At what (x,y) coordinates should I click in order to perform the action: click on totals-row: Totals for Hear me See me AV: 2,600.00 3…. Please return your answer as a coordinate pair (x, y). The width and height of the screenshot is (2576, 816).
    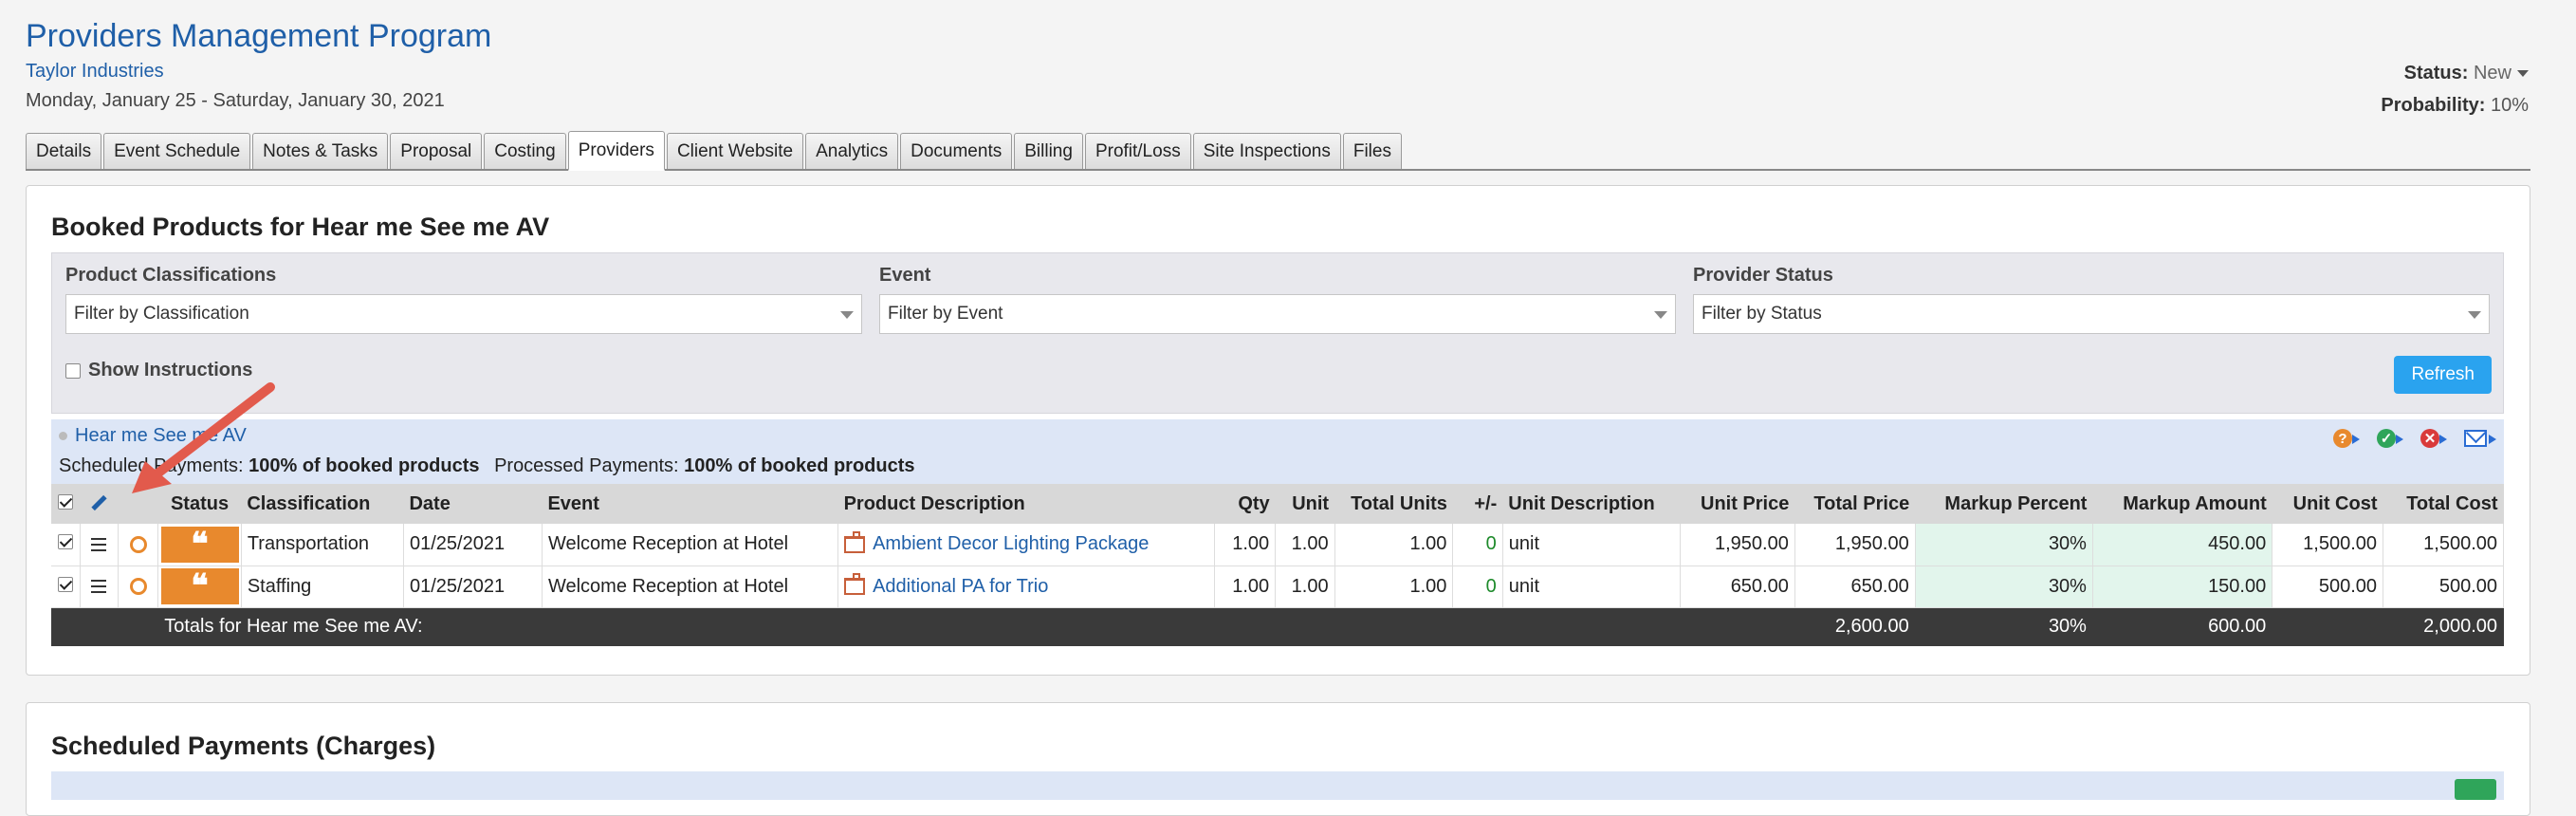
    Looking at the image, I should click on (1277, 626).